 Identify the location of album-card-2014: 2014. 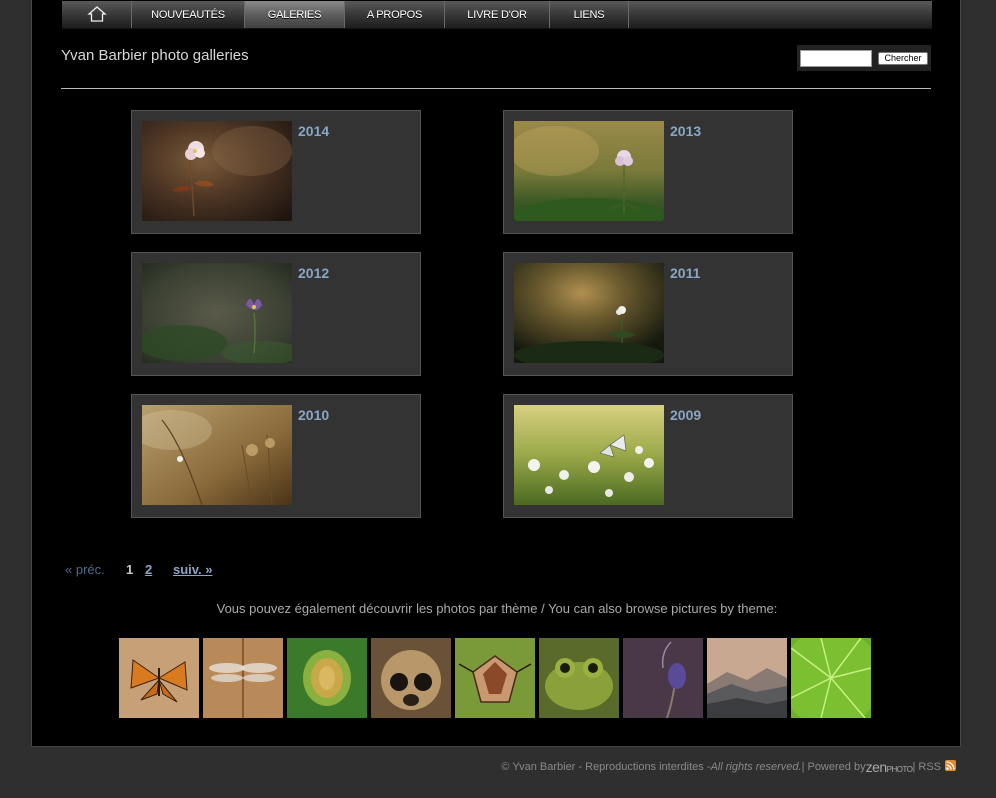
(276, 172).